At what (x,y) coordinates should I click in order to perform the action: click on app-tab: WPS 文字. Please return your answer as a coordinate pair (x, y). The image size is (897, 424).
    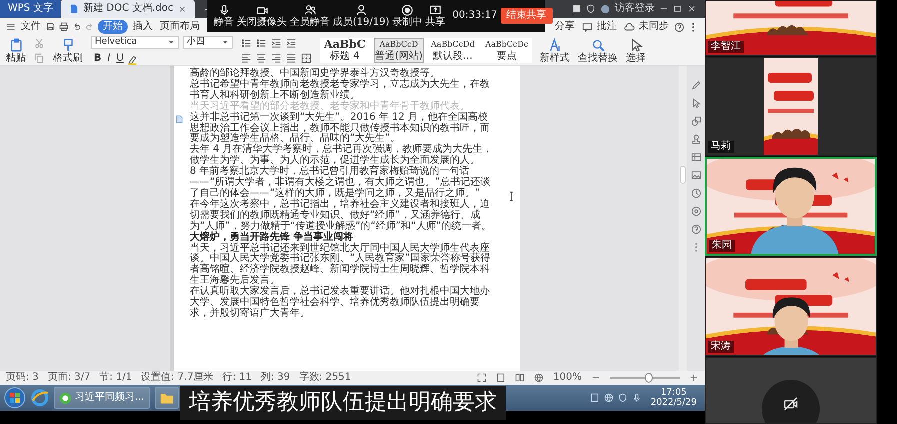
    Looking at the image, I should click on (31, 9).